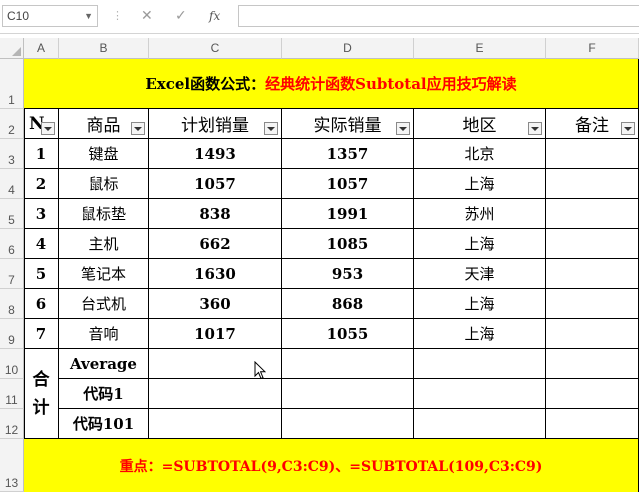  What do you see at coordinates (480, 304) in the screenshot?
I see `cell-e8: 上海` at bounding box center [480, 304].